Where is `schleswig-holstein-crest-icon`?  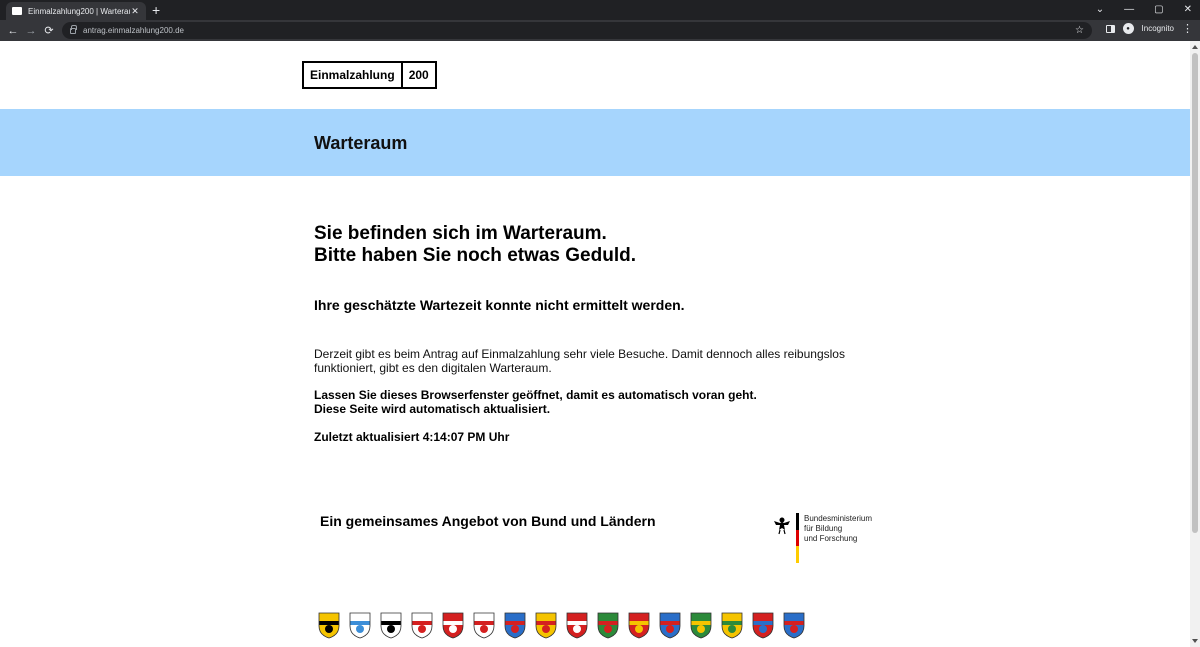 schleswig-holstein-crest-icon is located at coordinates (763, 625).